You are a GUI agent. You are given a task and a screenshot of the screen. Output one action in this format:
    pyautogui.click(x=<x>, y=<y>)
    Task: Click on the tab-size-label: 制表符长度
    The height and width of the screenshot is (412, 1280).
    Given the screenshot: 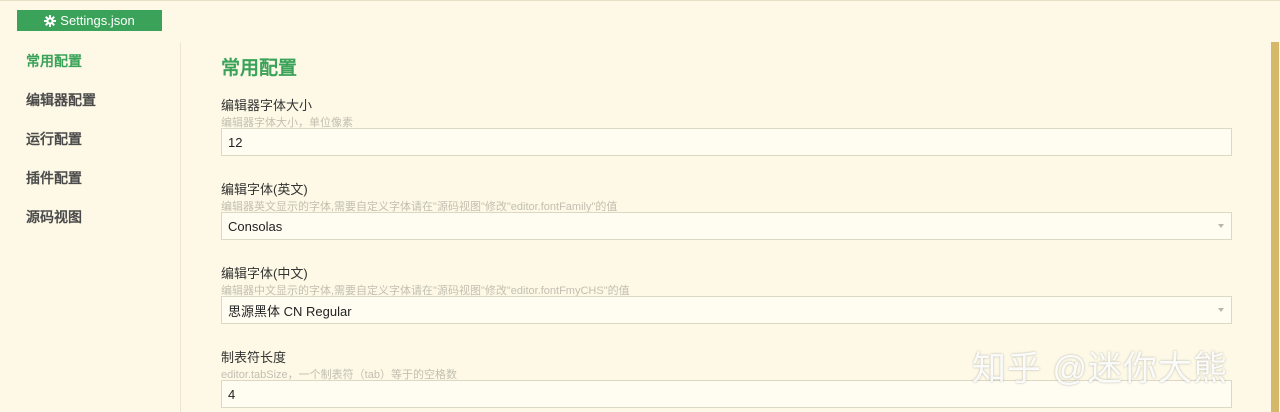 What is the action you would take?
    pyautogui.click(x=254, y=357)
    